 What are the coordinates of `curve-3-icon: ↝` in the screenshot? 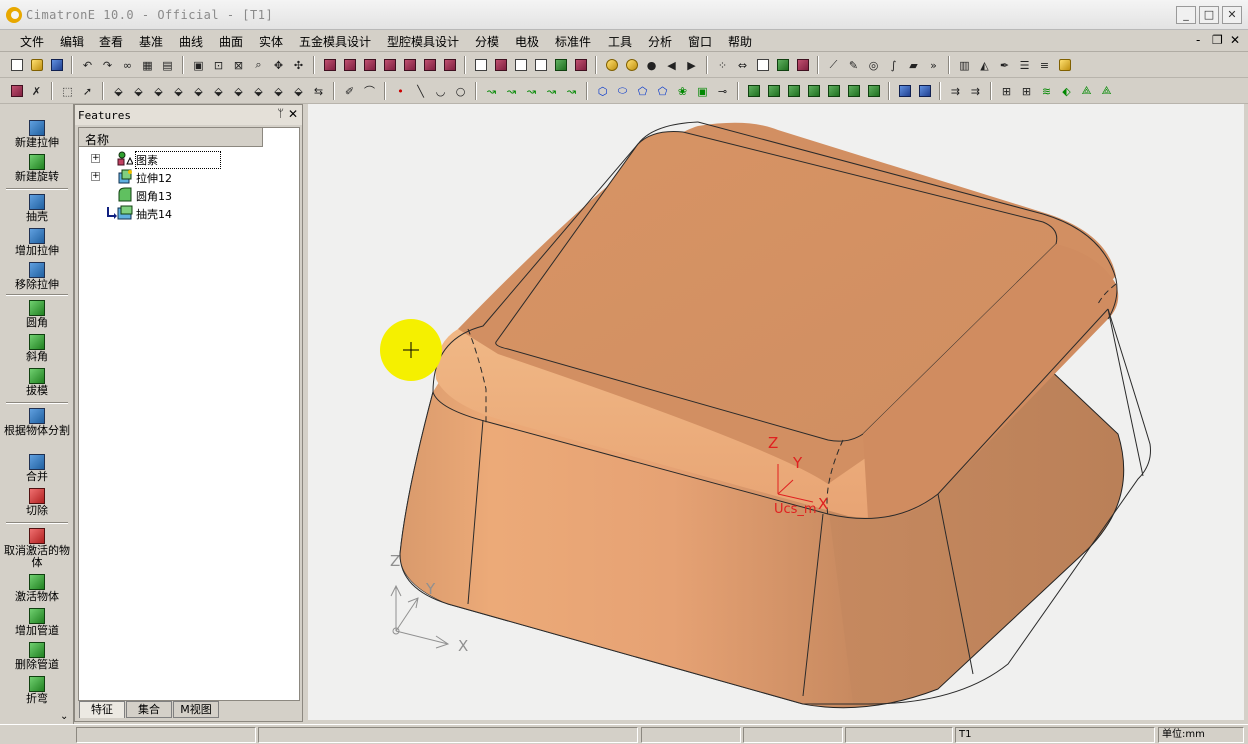 It's located at (531, 91).